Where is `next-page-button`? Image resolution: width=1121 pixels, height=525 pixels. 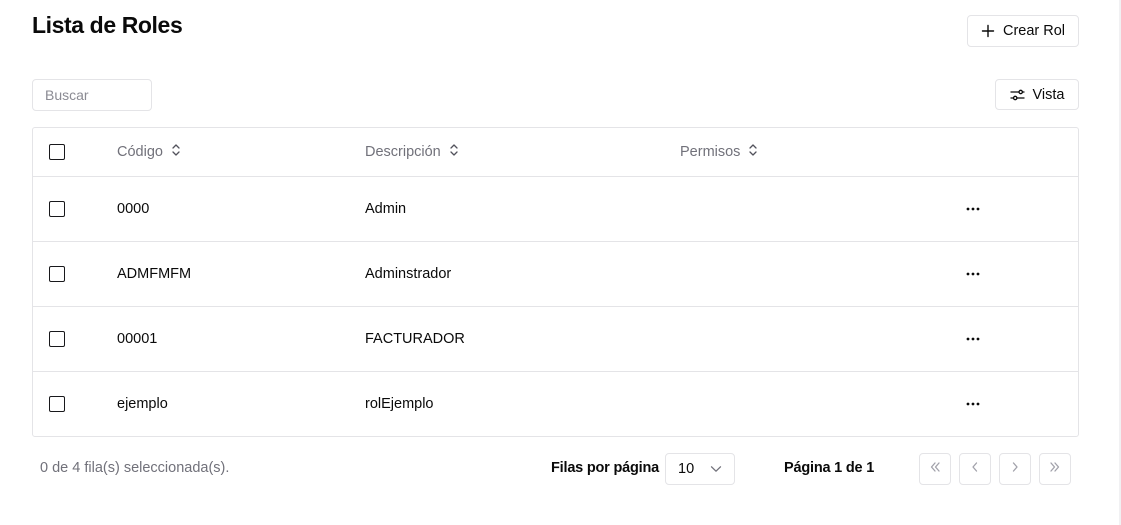
next-page-button is located at coordinates (1015, 469).